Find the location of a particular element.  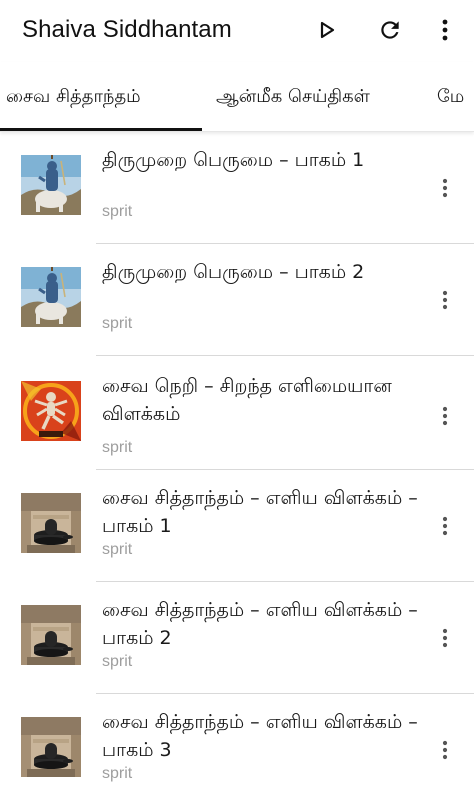

list-item-title: சைவ நெறி – சிறந்த எளிமையான விளக்கம் is located at coordinates (247, 400).